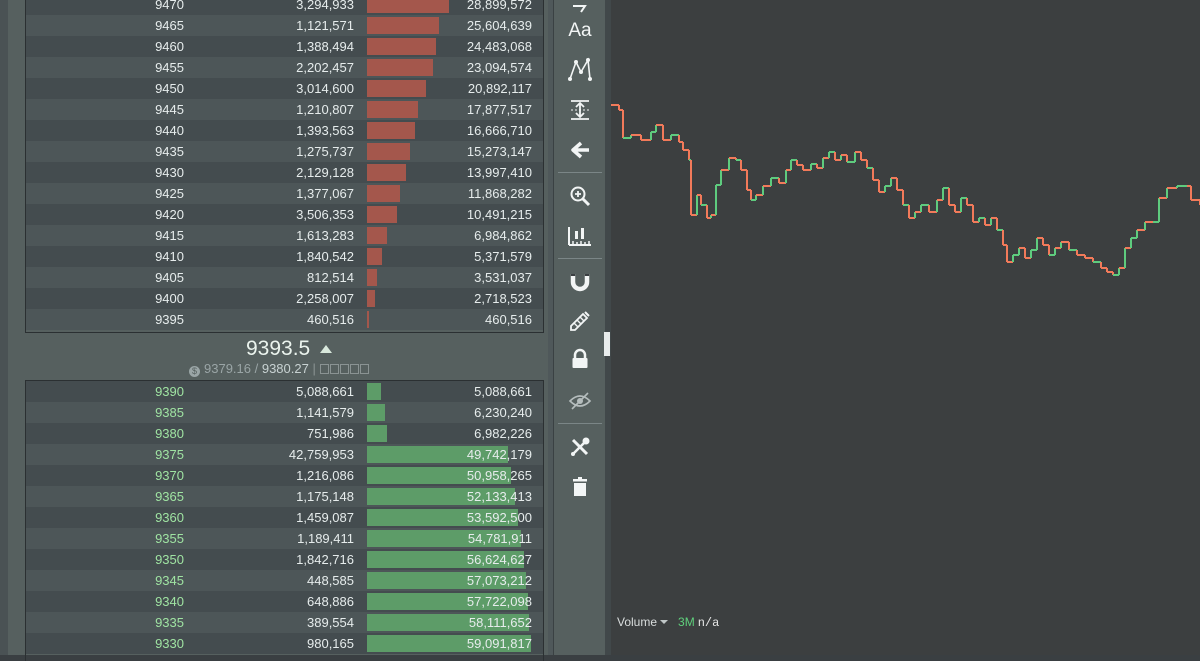  What do you see at coordinates (499, 172) in the screenshot?
I see `row-total: 13,997,410` at bounding box center [499, 172].